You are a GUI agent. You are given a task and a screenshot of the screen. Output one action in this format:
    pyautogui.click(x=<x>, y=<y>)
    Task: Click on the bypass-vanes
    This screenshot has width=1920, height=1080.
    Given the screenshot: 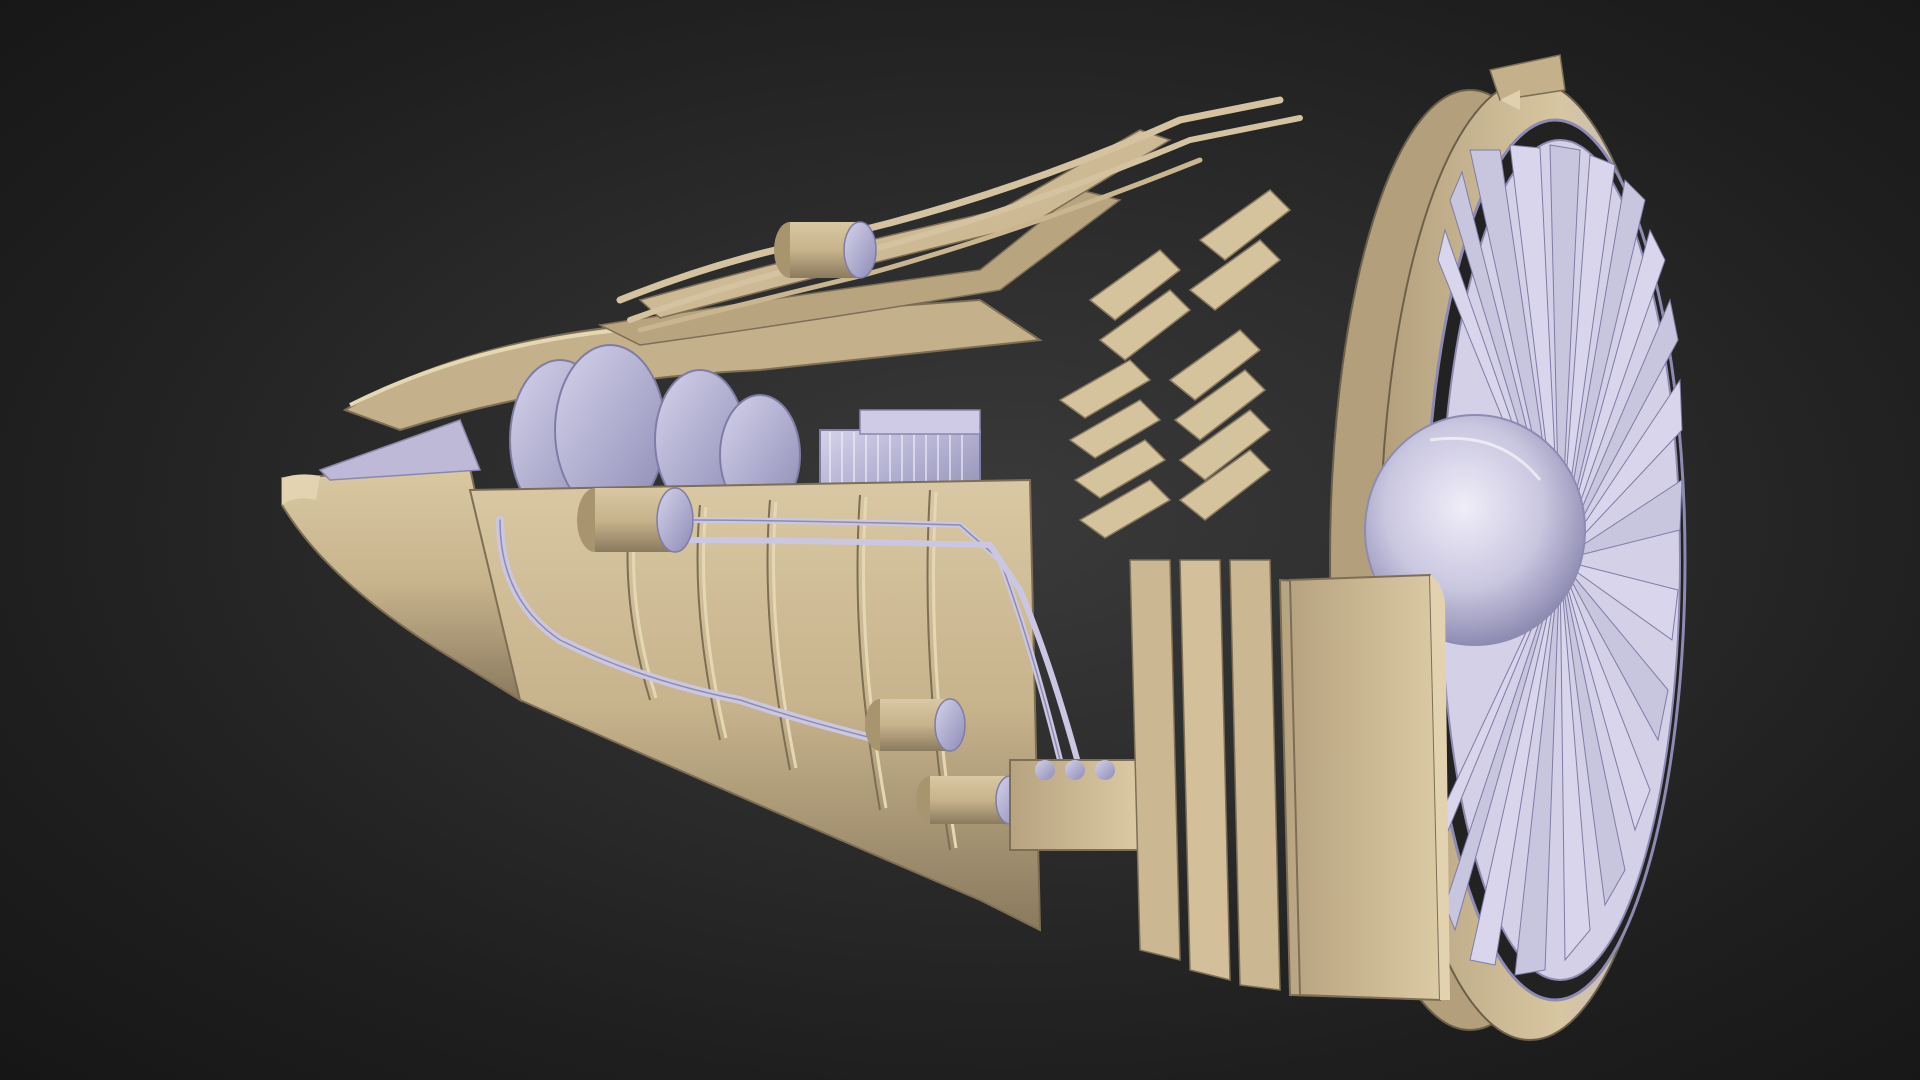 What is the action you would take?
    pyautogui.click(x=1175, y=364)
    